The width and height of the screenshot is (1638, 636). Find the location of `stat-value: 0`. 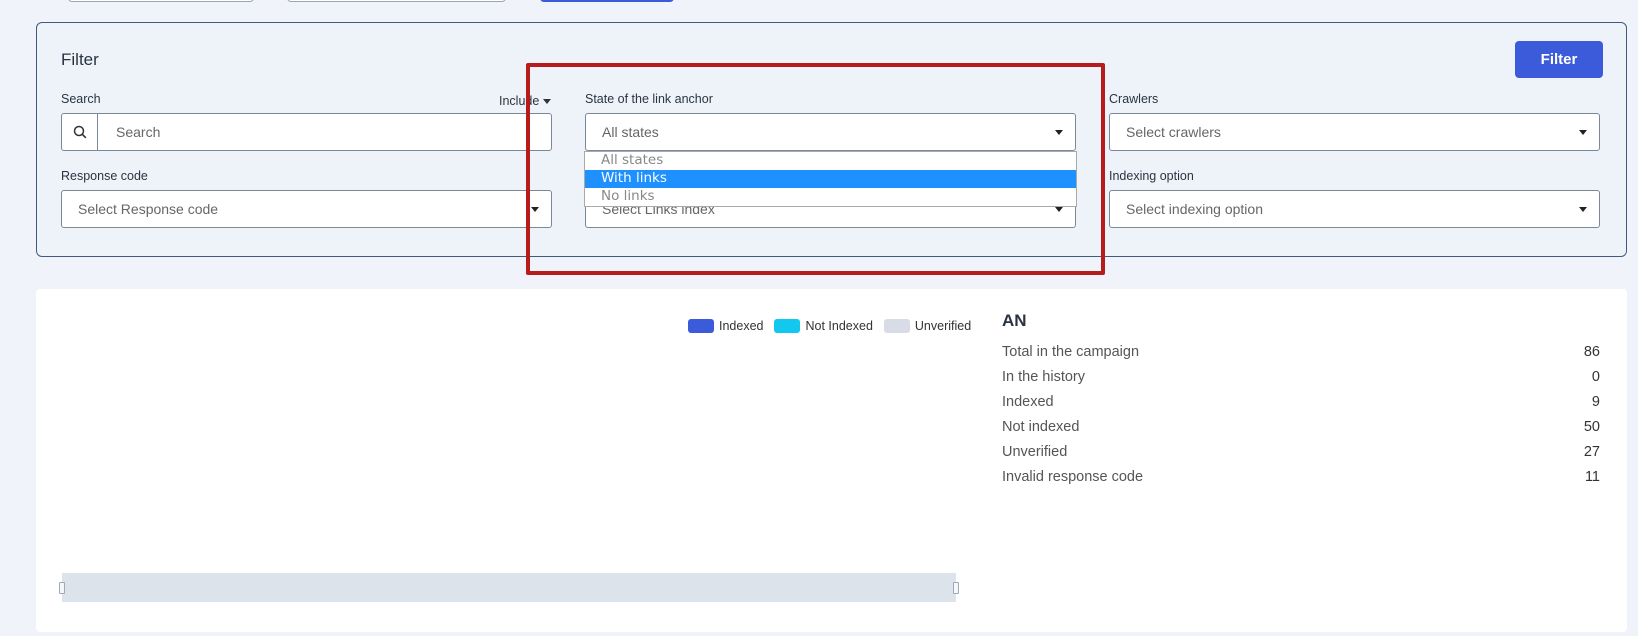

stat-value: 0 is located at coordinates (1595, 377).